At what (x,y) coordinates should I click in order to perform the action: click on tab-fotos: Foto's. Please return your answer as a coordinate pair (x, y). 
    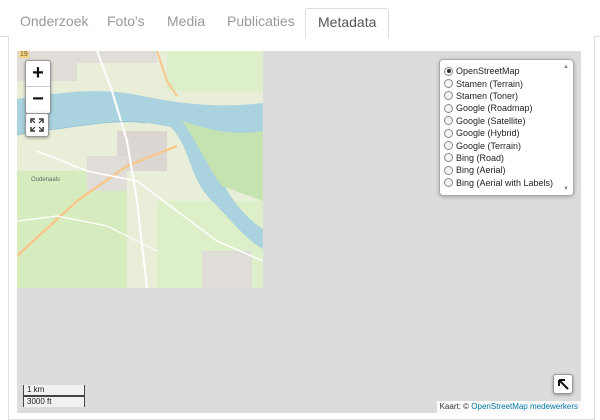
    Looking at the image, I should click on (126, 22).